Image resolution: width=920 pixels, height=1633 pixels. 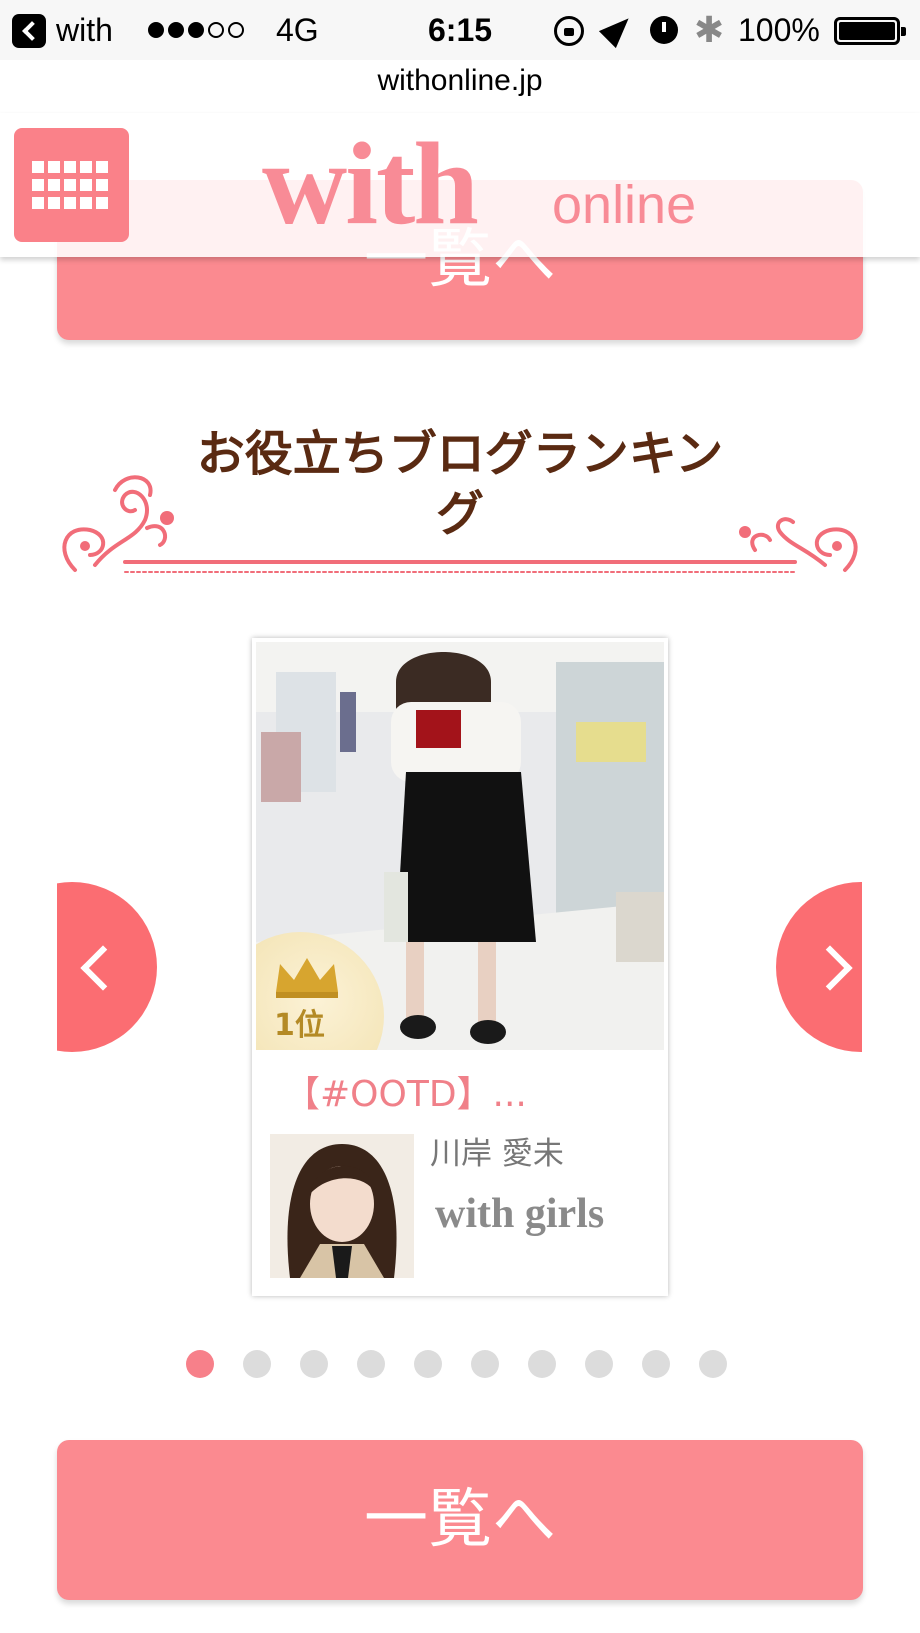 What do you see at coordinates (618, 29) in the screenshot?
I see `location-icon` at bounding box center [618, 29].